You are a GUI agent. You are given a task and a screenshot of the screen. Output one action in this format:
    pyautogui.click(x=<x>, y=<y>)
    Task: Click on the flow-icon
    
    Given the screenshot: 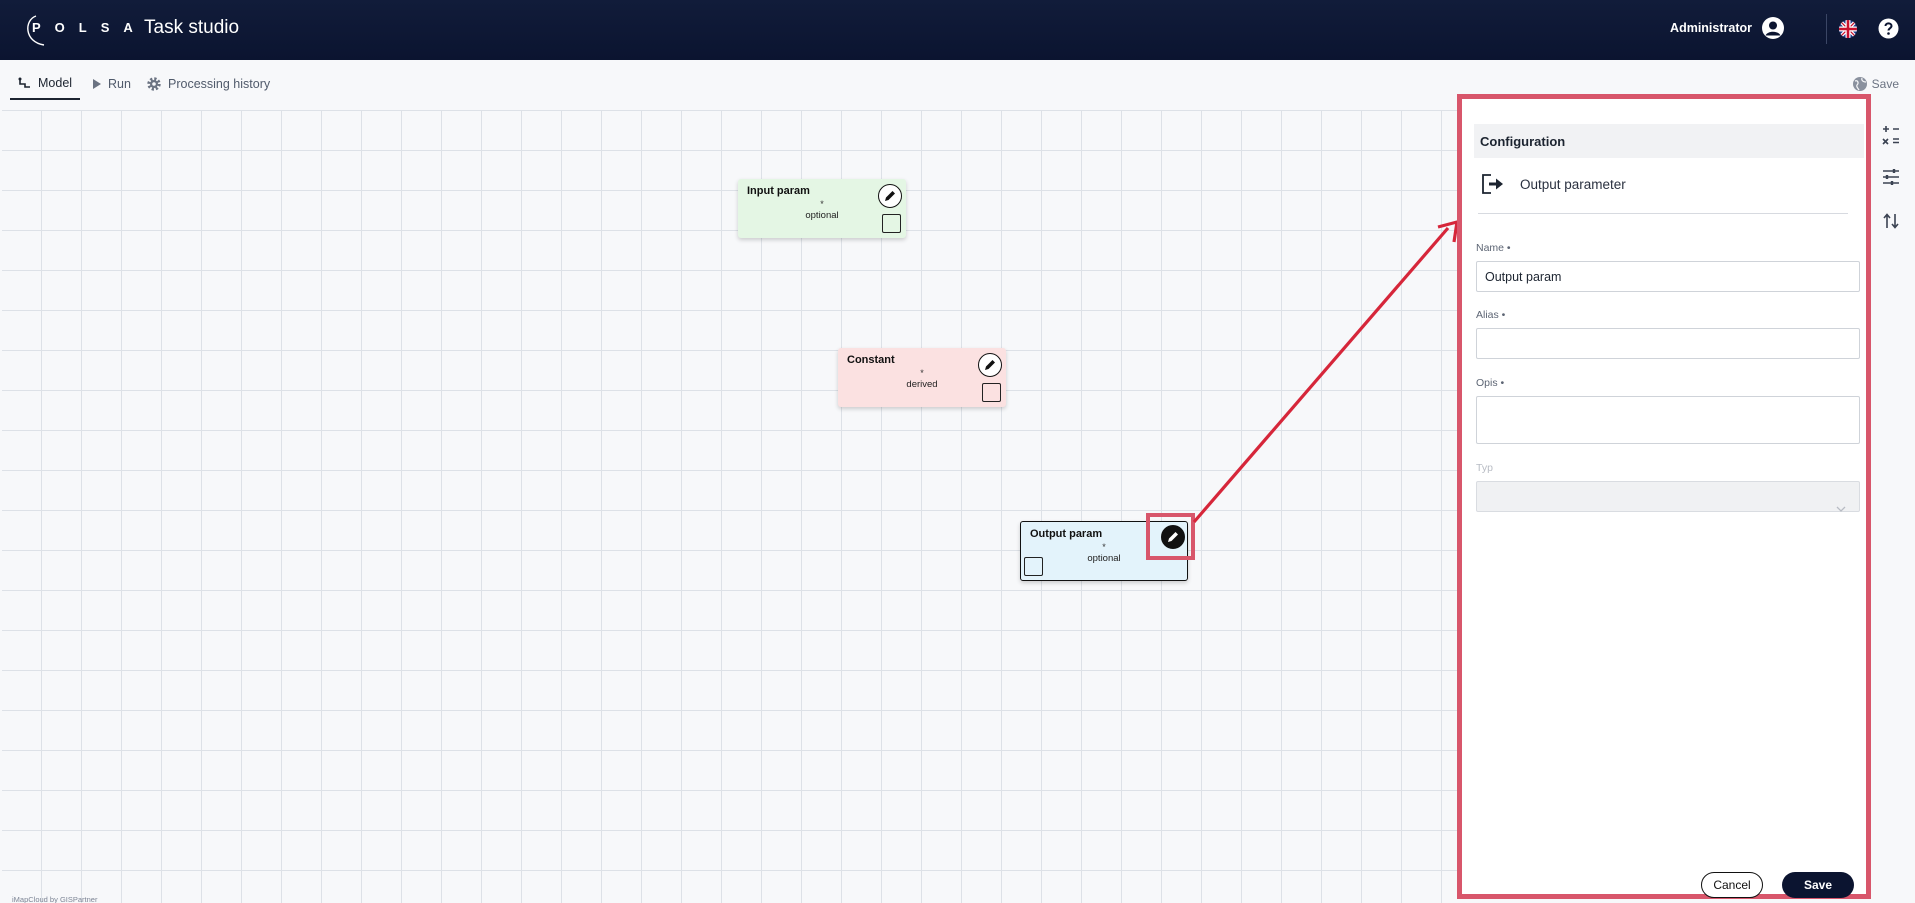 What is the action you would take?
    pyautogui.click(x=24, y=82)
    